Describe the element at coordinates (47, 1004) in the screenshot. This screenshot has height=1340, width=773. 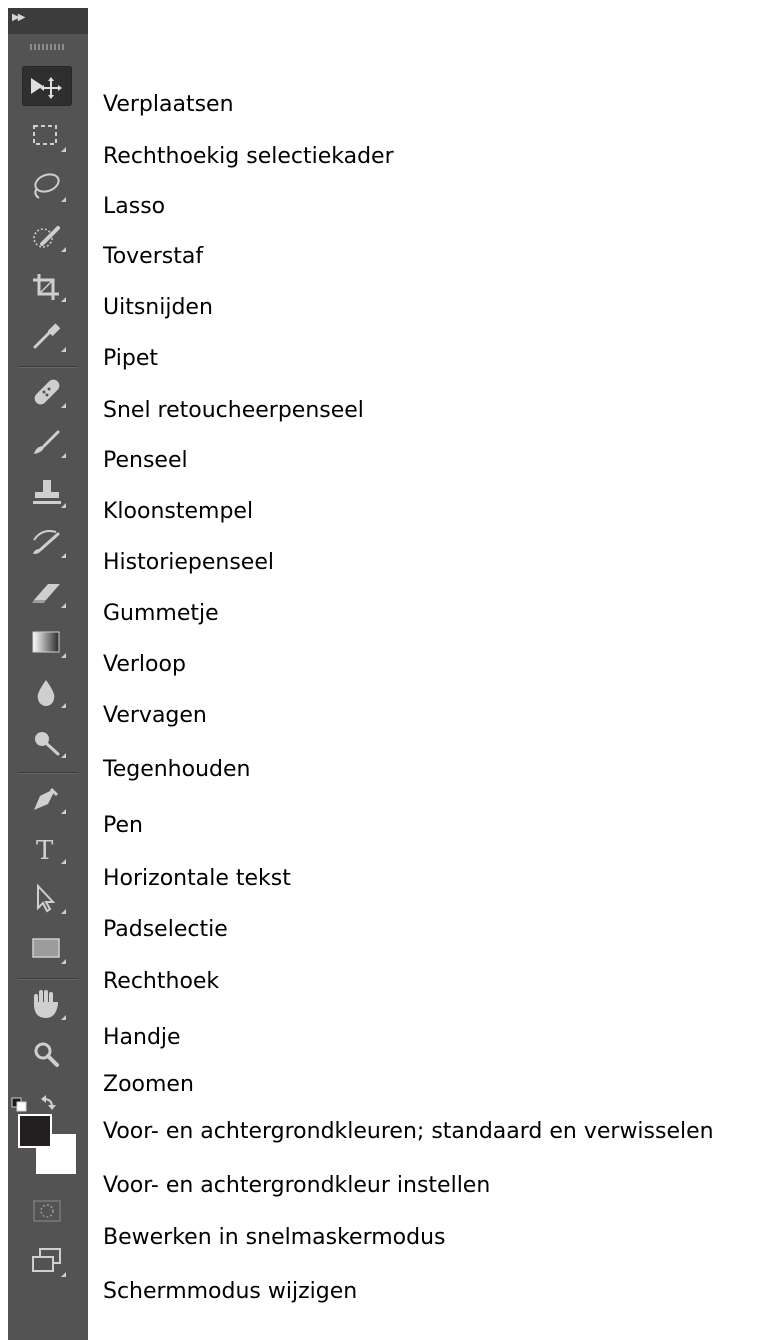
I see `hand-tool` at that location.